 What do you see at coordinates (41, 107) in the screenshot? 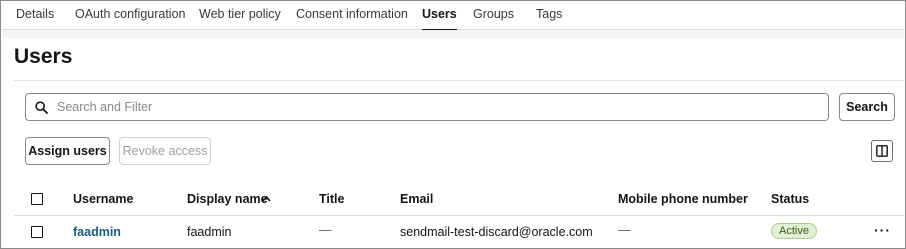
I see `search-icon` at bounding box center [41, 107].